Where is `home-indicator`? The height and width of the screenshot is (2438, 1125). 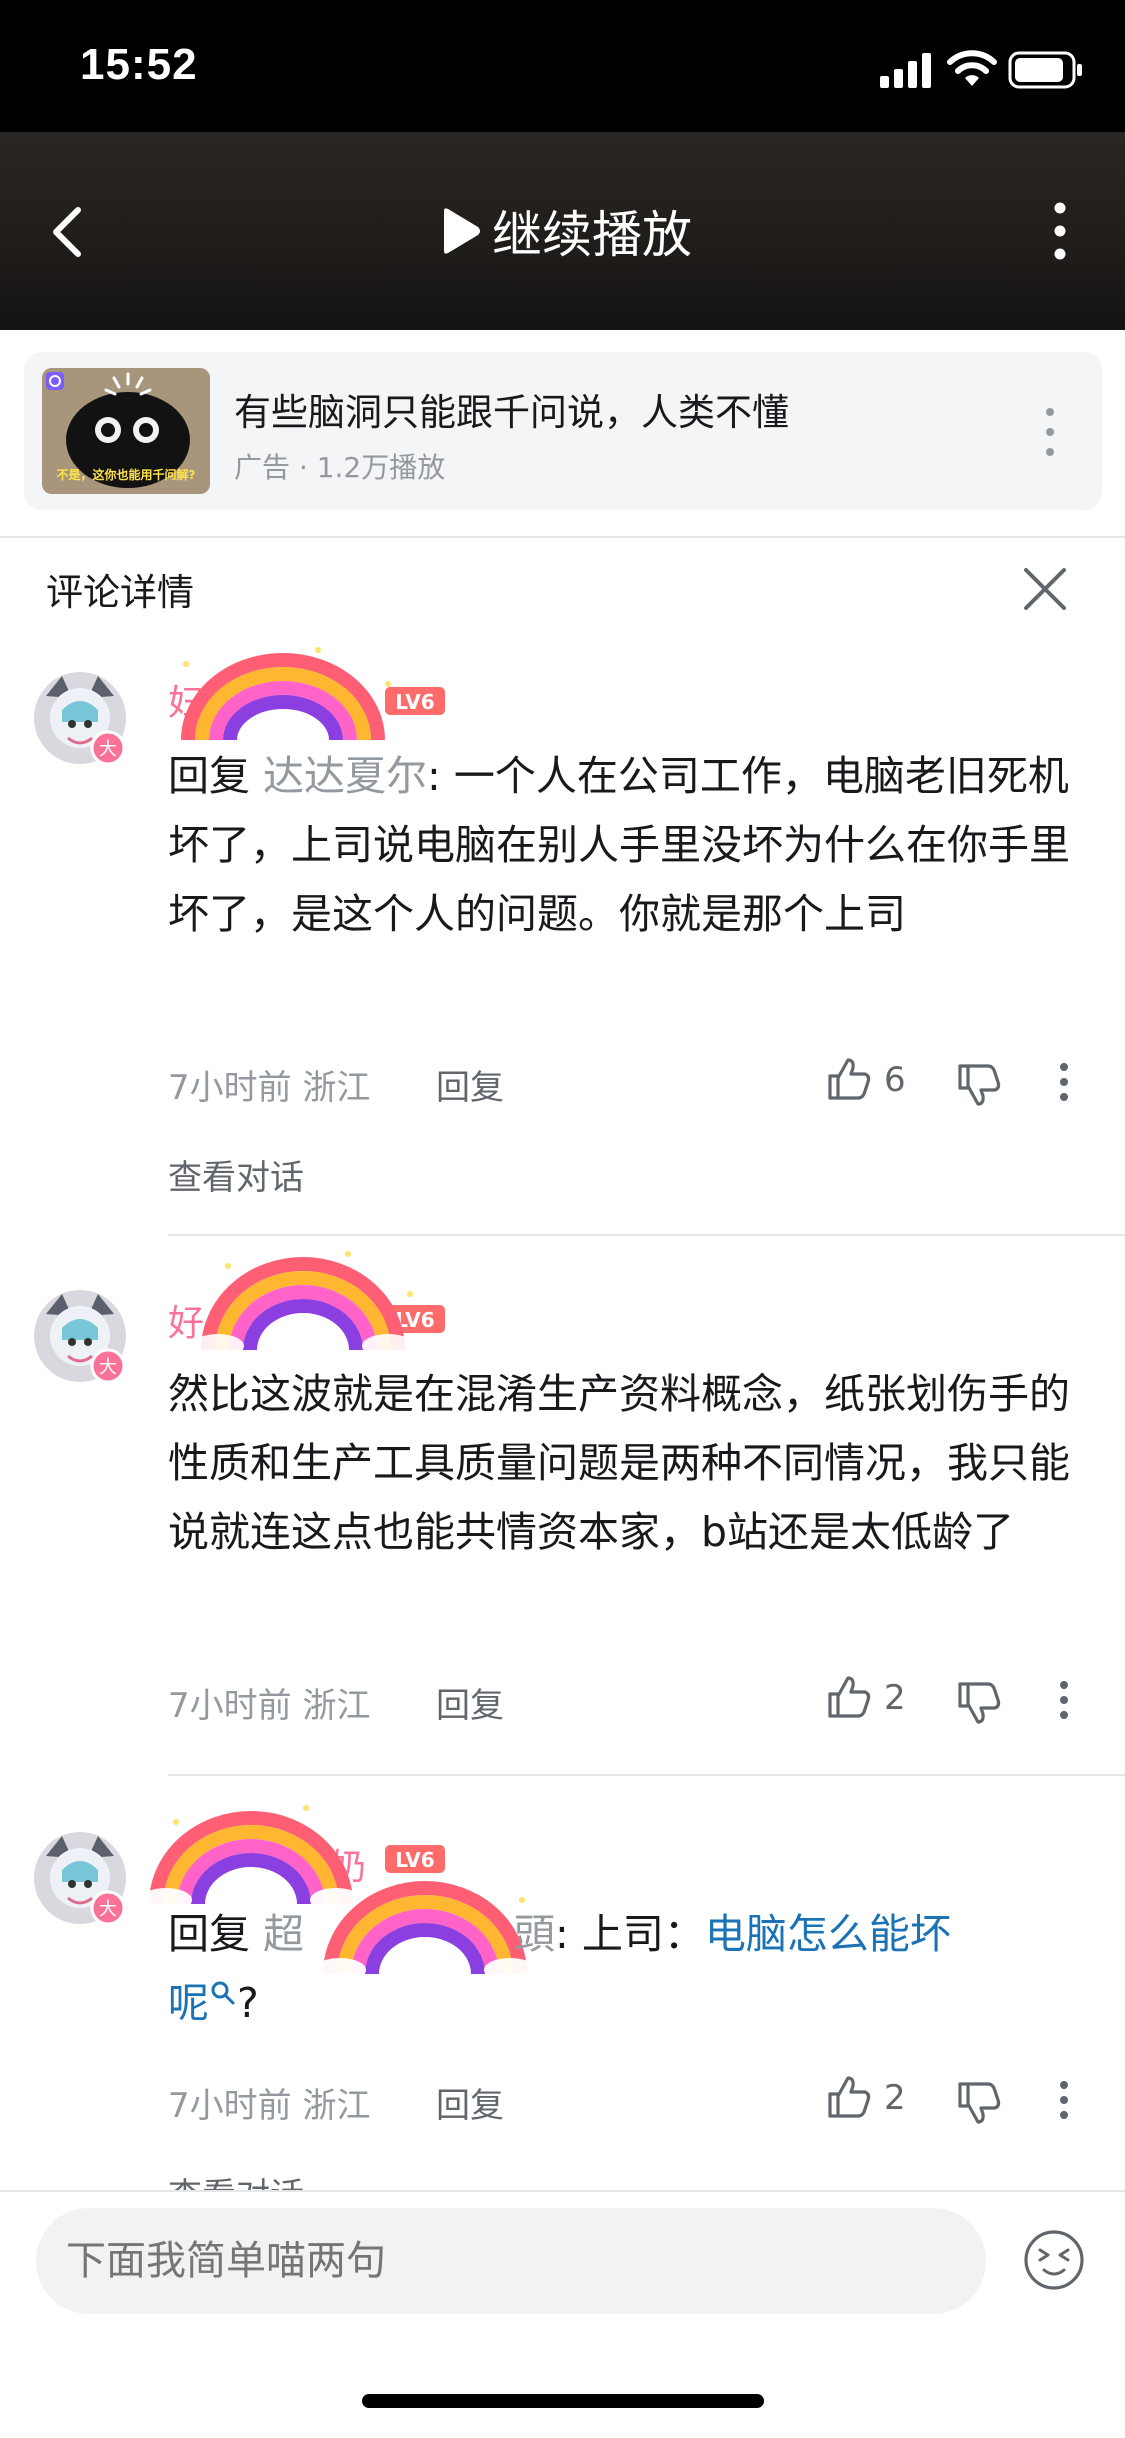 home-indicator is located at coordinates (563, 2401).